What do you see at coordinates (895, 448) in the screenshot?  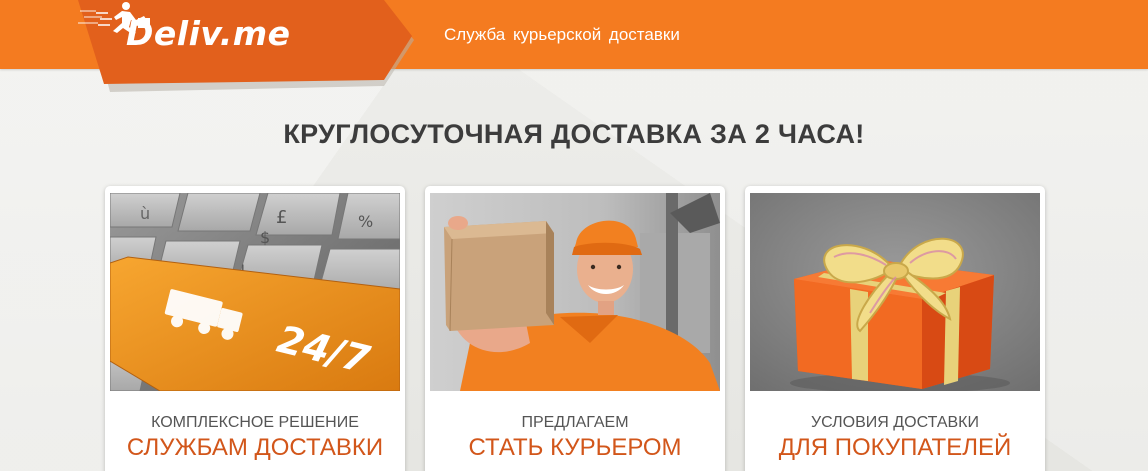 I see `card-caption-link: ДЛЯ ПОКУПАТЕЛЕЙ` at bounding box center [895, 448].